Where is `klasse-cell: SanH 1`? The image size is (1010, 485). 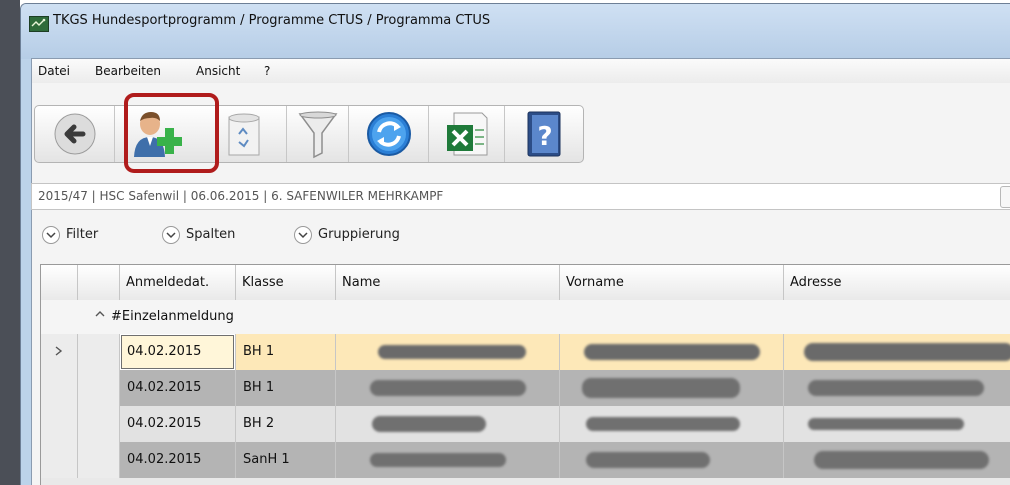
klasse-cell: SanH 1 is located at coordinates (286, 460).